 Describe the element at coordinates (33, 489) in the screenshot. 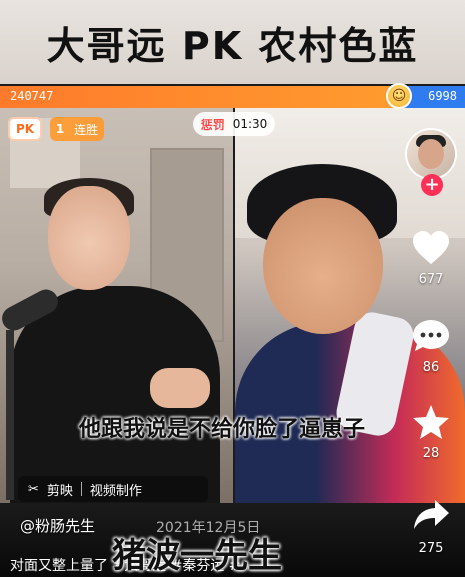

I see `capcut-logo-icon: ✂` at that location.